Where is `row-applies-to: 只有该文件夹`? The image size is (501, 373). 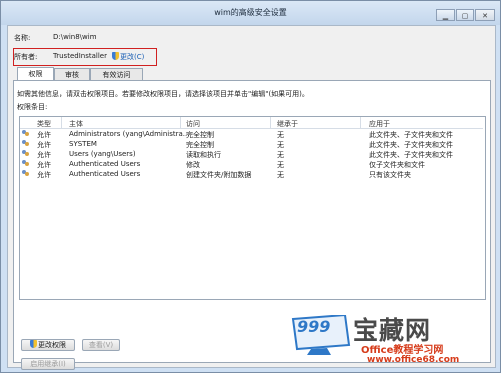
row-applies-to: 只有该文件夹 is located at coordinates (390, 175).